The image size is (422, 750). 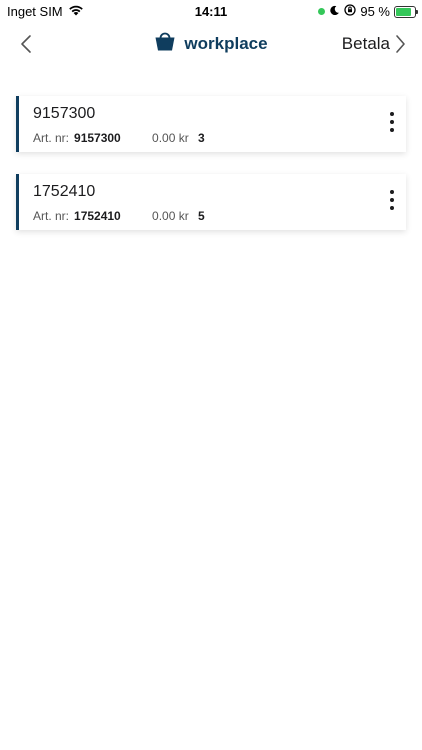 I want to click on item-title: 9157300, so click(x=64, y=113).